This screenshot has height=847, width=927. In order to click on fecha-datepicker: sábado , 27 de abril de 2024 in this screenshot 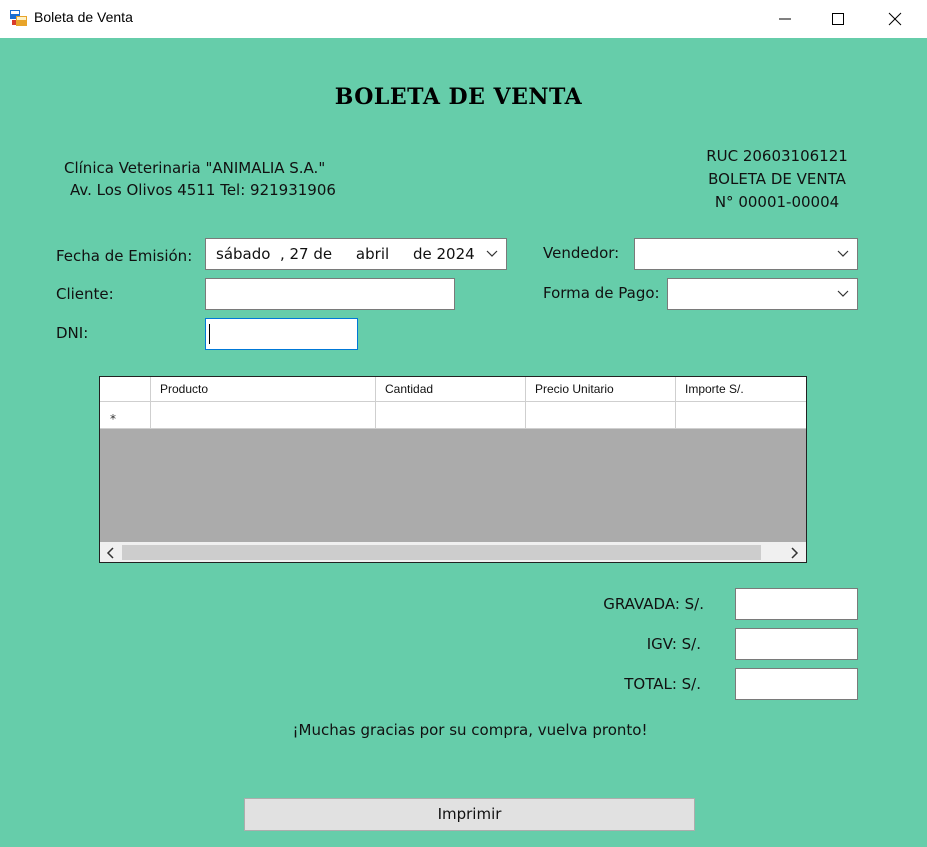, I will do `click(356, 254)`.